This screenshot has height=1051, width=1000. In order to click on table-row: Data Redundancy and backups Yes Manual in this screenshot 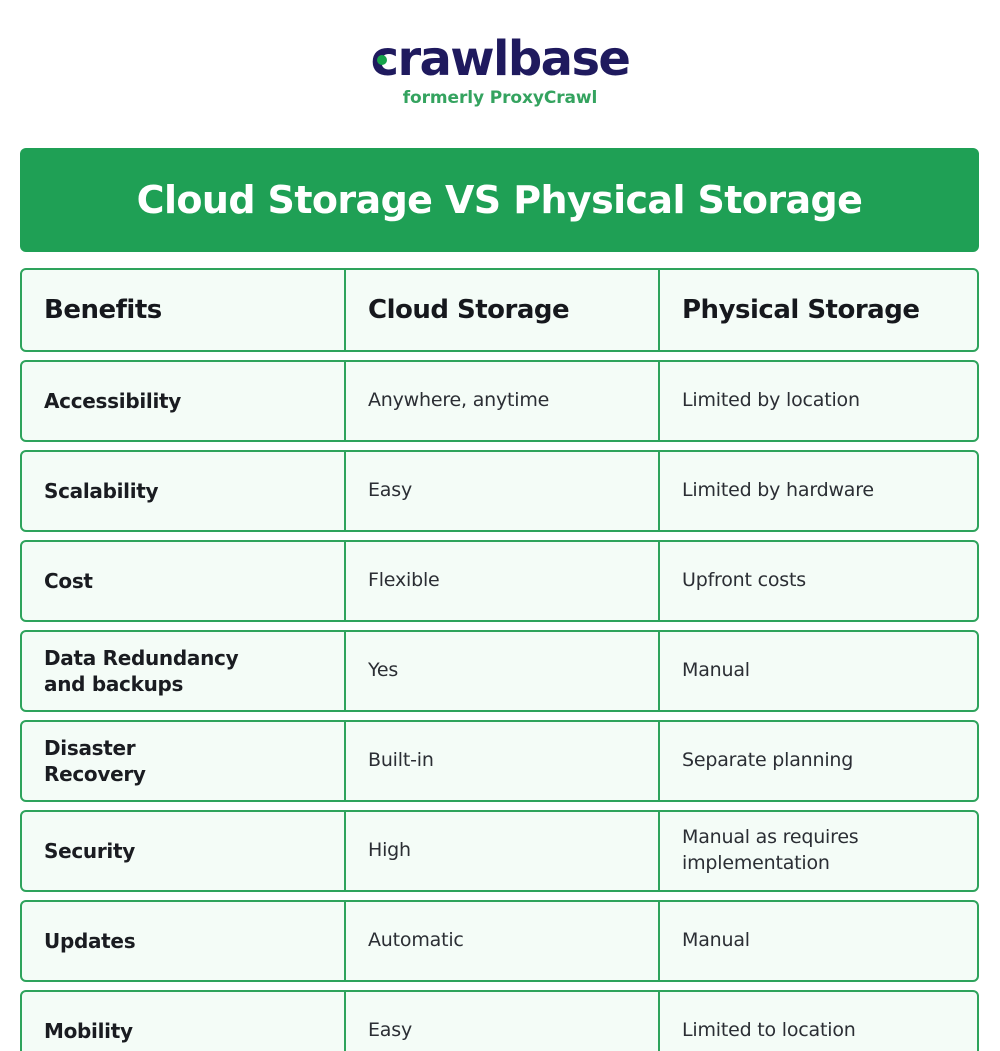, I will do `click(499, 671)`.